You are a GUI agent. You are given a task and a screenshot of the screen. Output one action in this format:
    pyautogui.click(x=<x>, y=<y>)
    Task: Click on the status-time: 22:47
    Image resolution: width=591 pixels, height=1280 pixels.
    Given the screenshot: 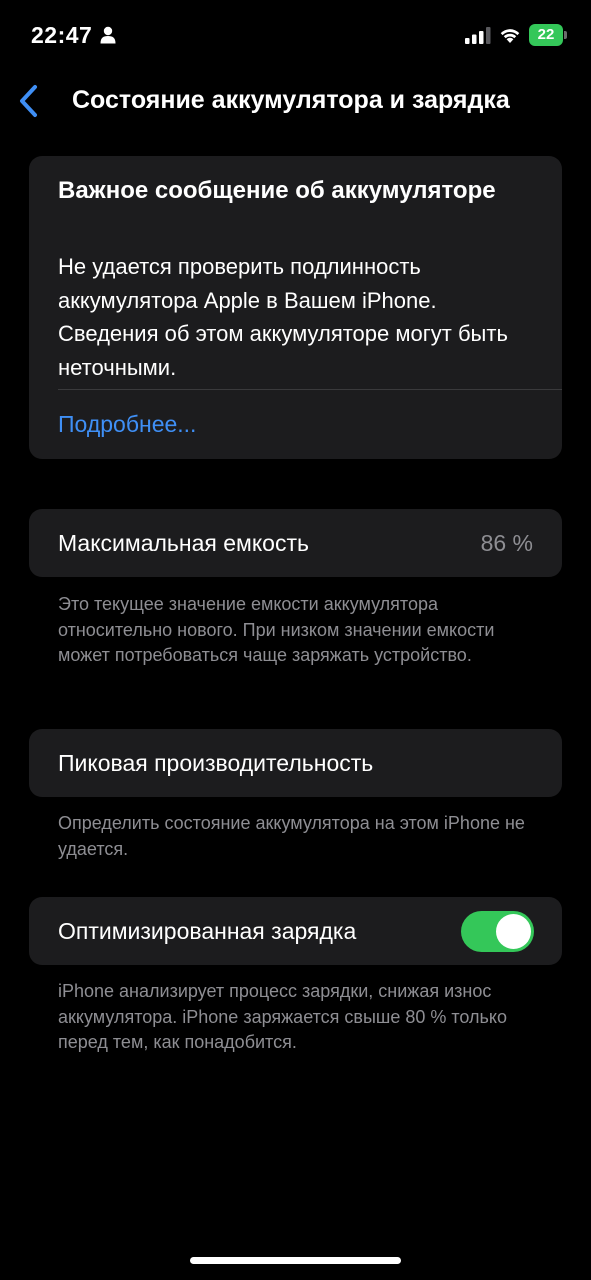 What is the action you would take?
    pyautogui.click(x=62, y=35)
    